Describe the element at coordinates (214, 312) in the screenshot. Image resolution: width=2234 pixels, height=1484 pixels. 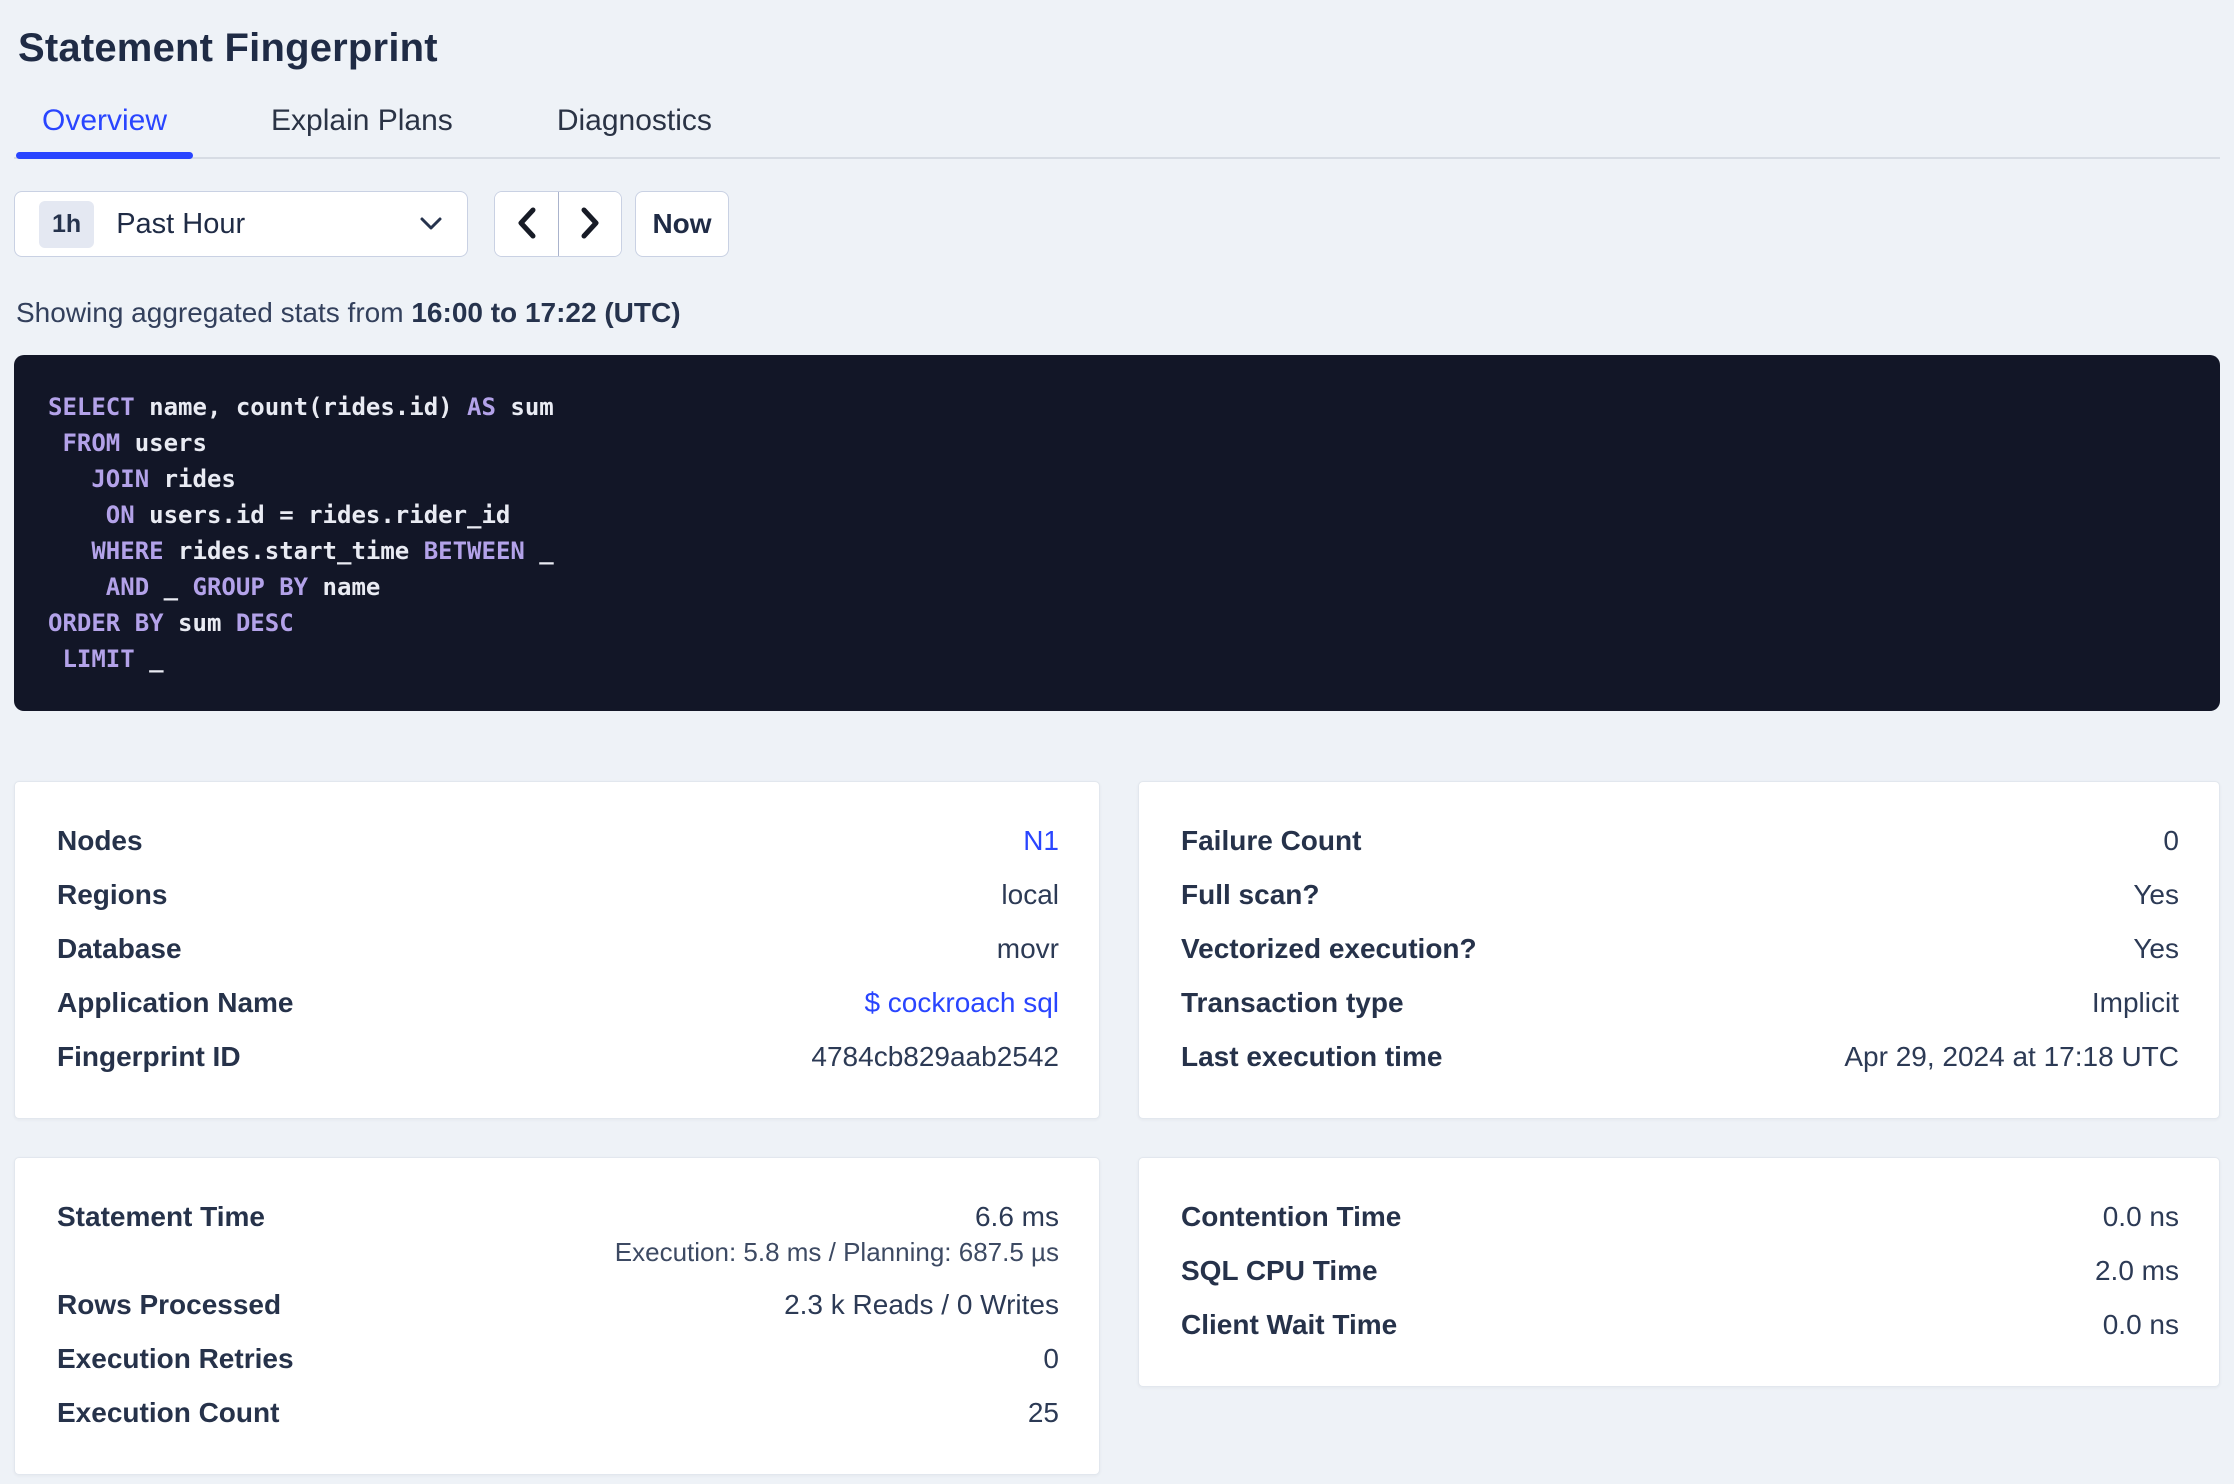
I see `aggregated-stats-prefix: Showing aggregated stats from` at that location.